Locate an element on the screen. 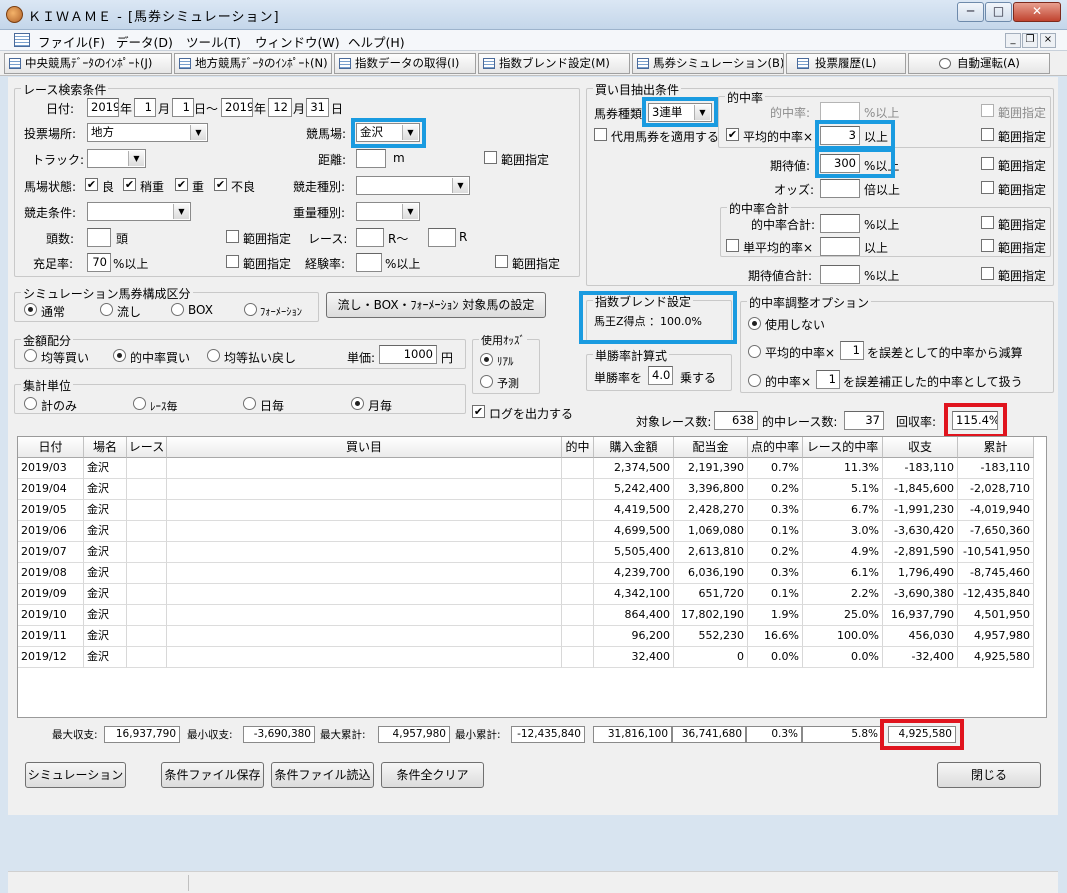 This screenshot has height=893, width=1067. avg-hit-range-checkbox is located at coordinates (987, 134).